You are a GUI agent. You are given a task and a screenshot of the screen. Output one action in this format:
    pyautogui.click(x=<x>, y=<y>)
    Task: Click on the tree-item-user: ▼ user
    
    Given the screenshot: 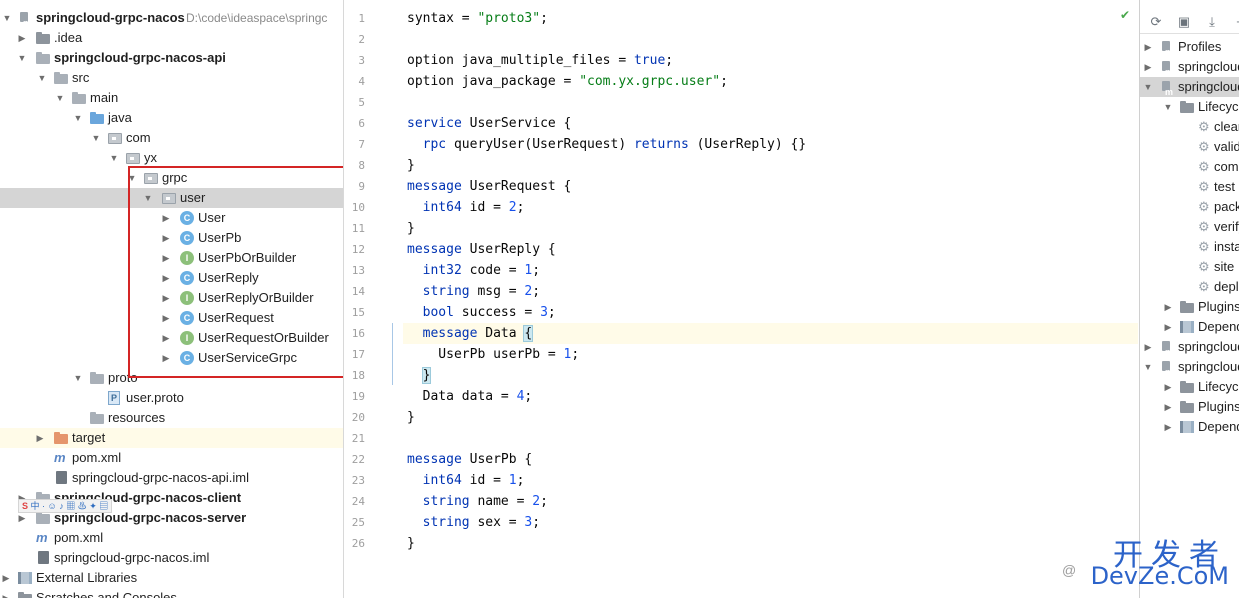 What is the action you would take?
    pyautogui.click(x=171, y=198)
    